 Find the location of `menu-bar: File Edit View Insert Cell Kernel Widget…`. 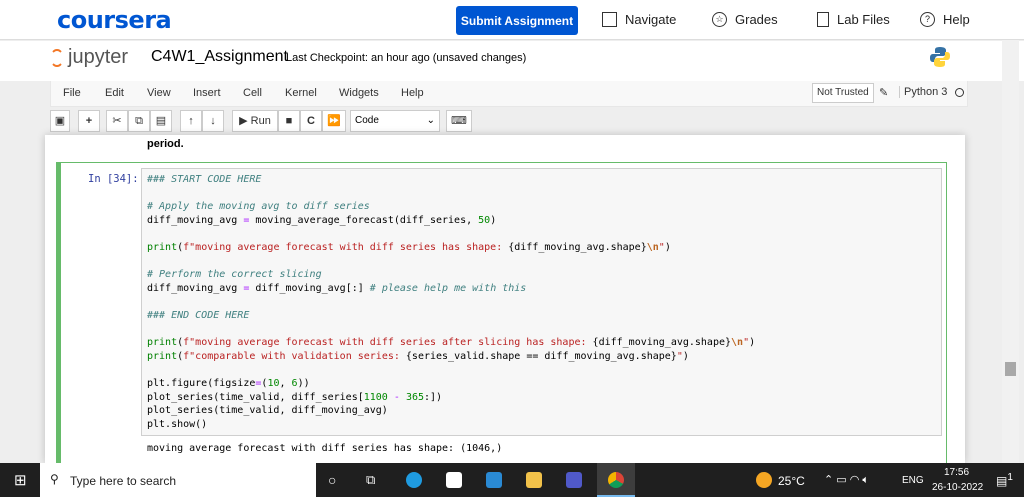

menu-bar: File Edit View Insert Cell Kernel Widget… is located at coordinates (509, 94).